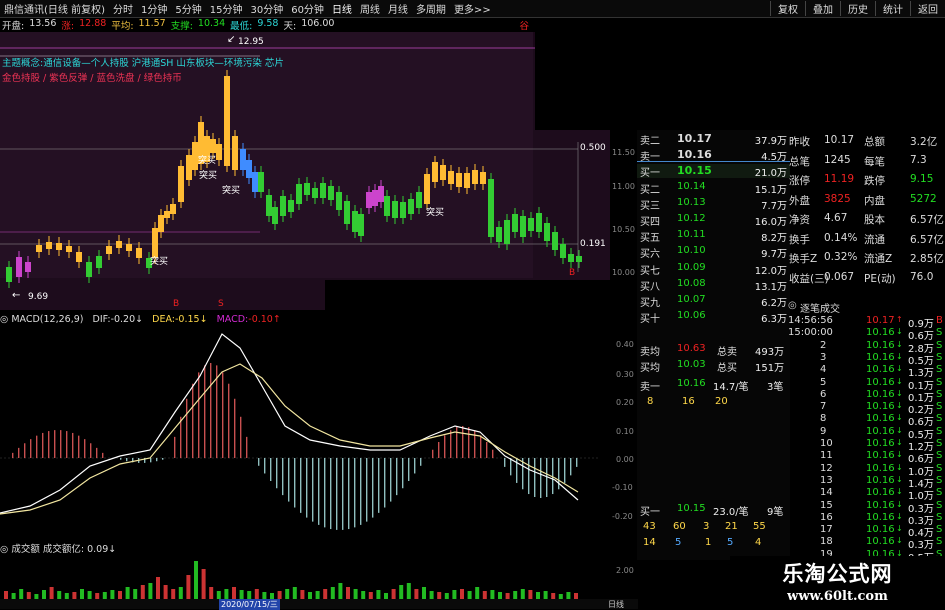 The width and height of the screenshot is (945, 610). I want to click on brand-watermark: 乐淘公式网 www.60lt.com, so click(837, 582).